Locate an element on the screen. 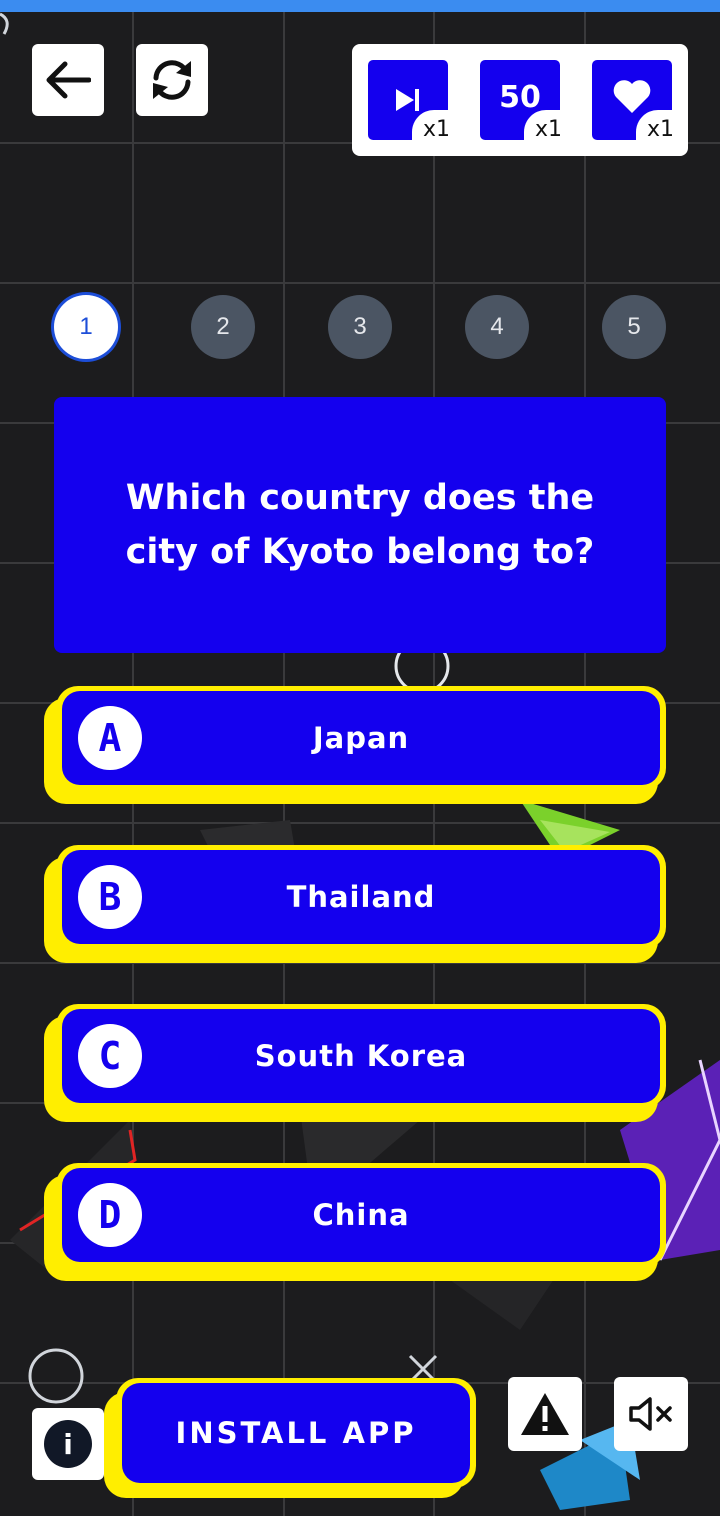 This screenshot has width=720, height=1516. answer-option-d: D China is located at coordinates (355, 1224).